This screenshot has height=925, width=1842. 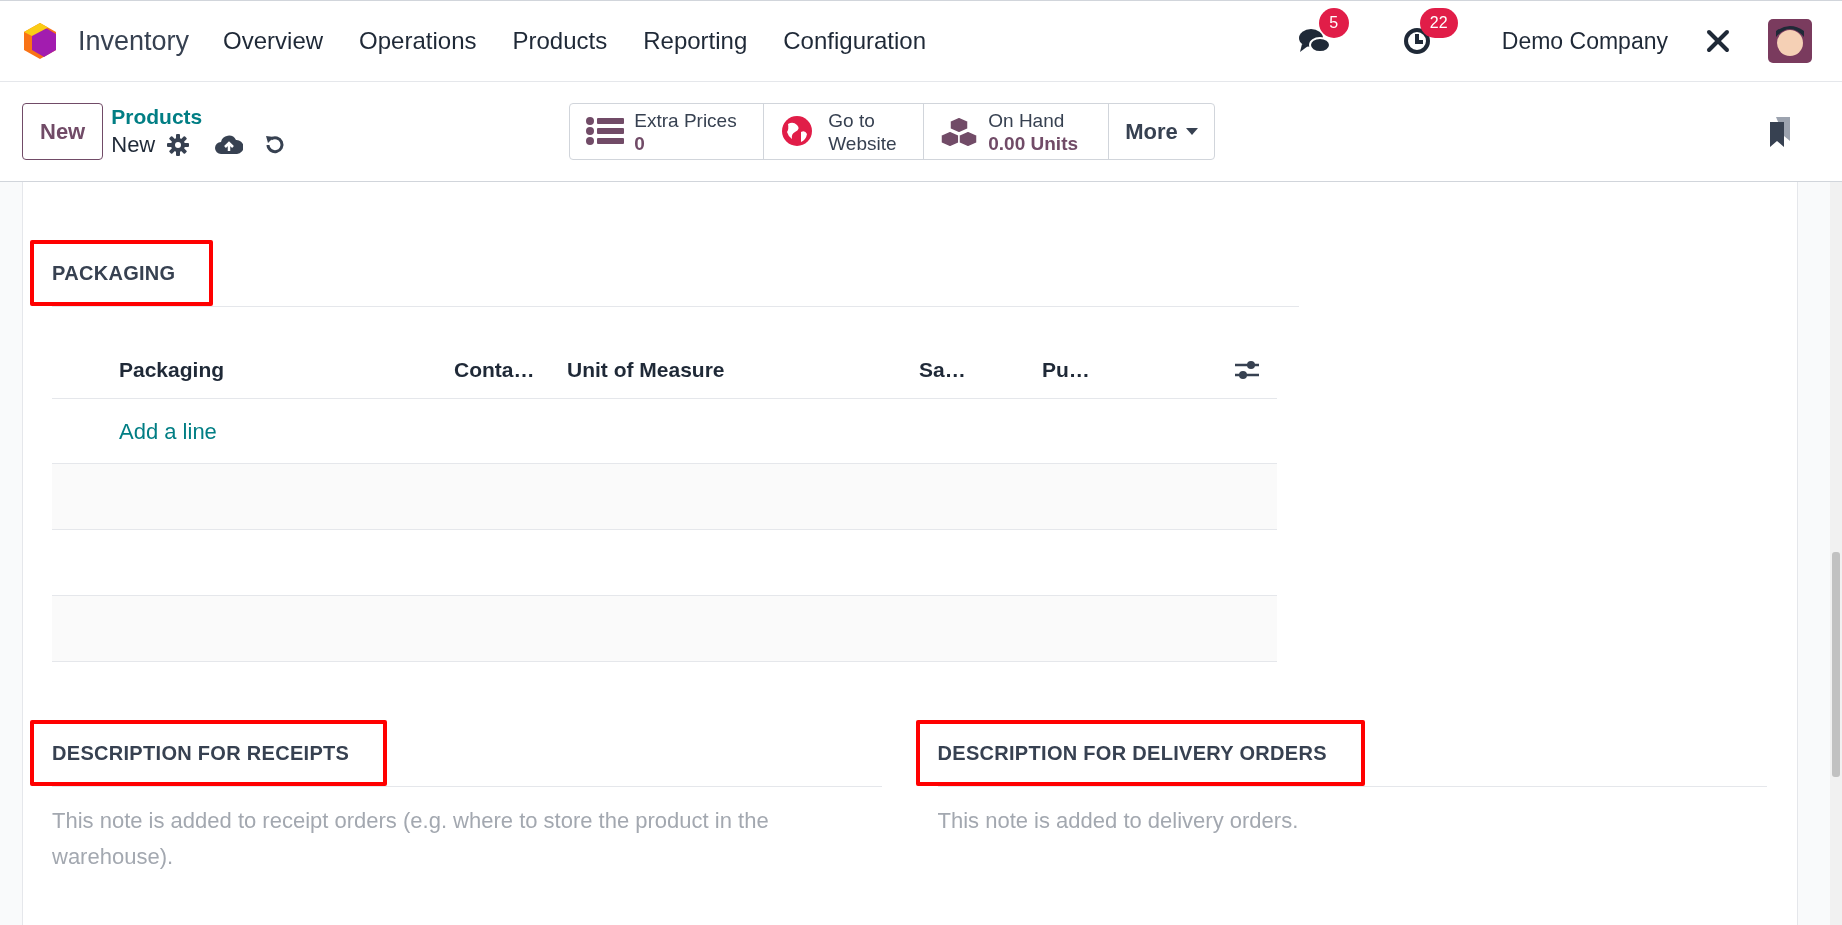 I want to click on activity-count-badge: 22, so click(x=1438, y=23).